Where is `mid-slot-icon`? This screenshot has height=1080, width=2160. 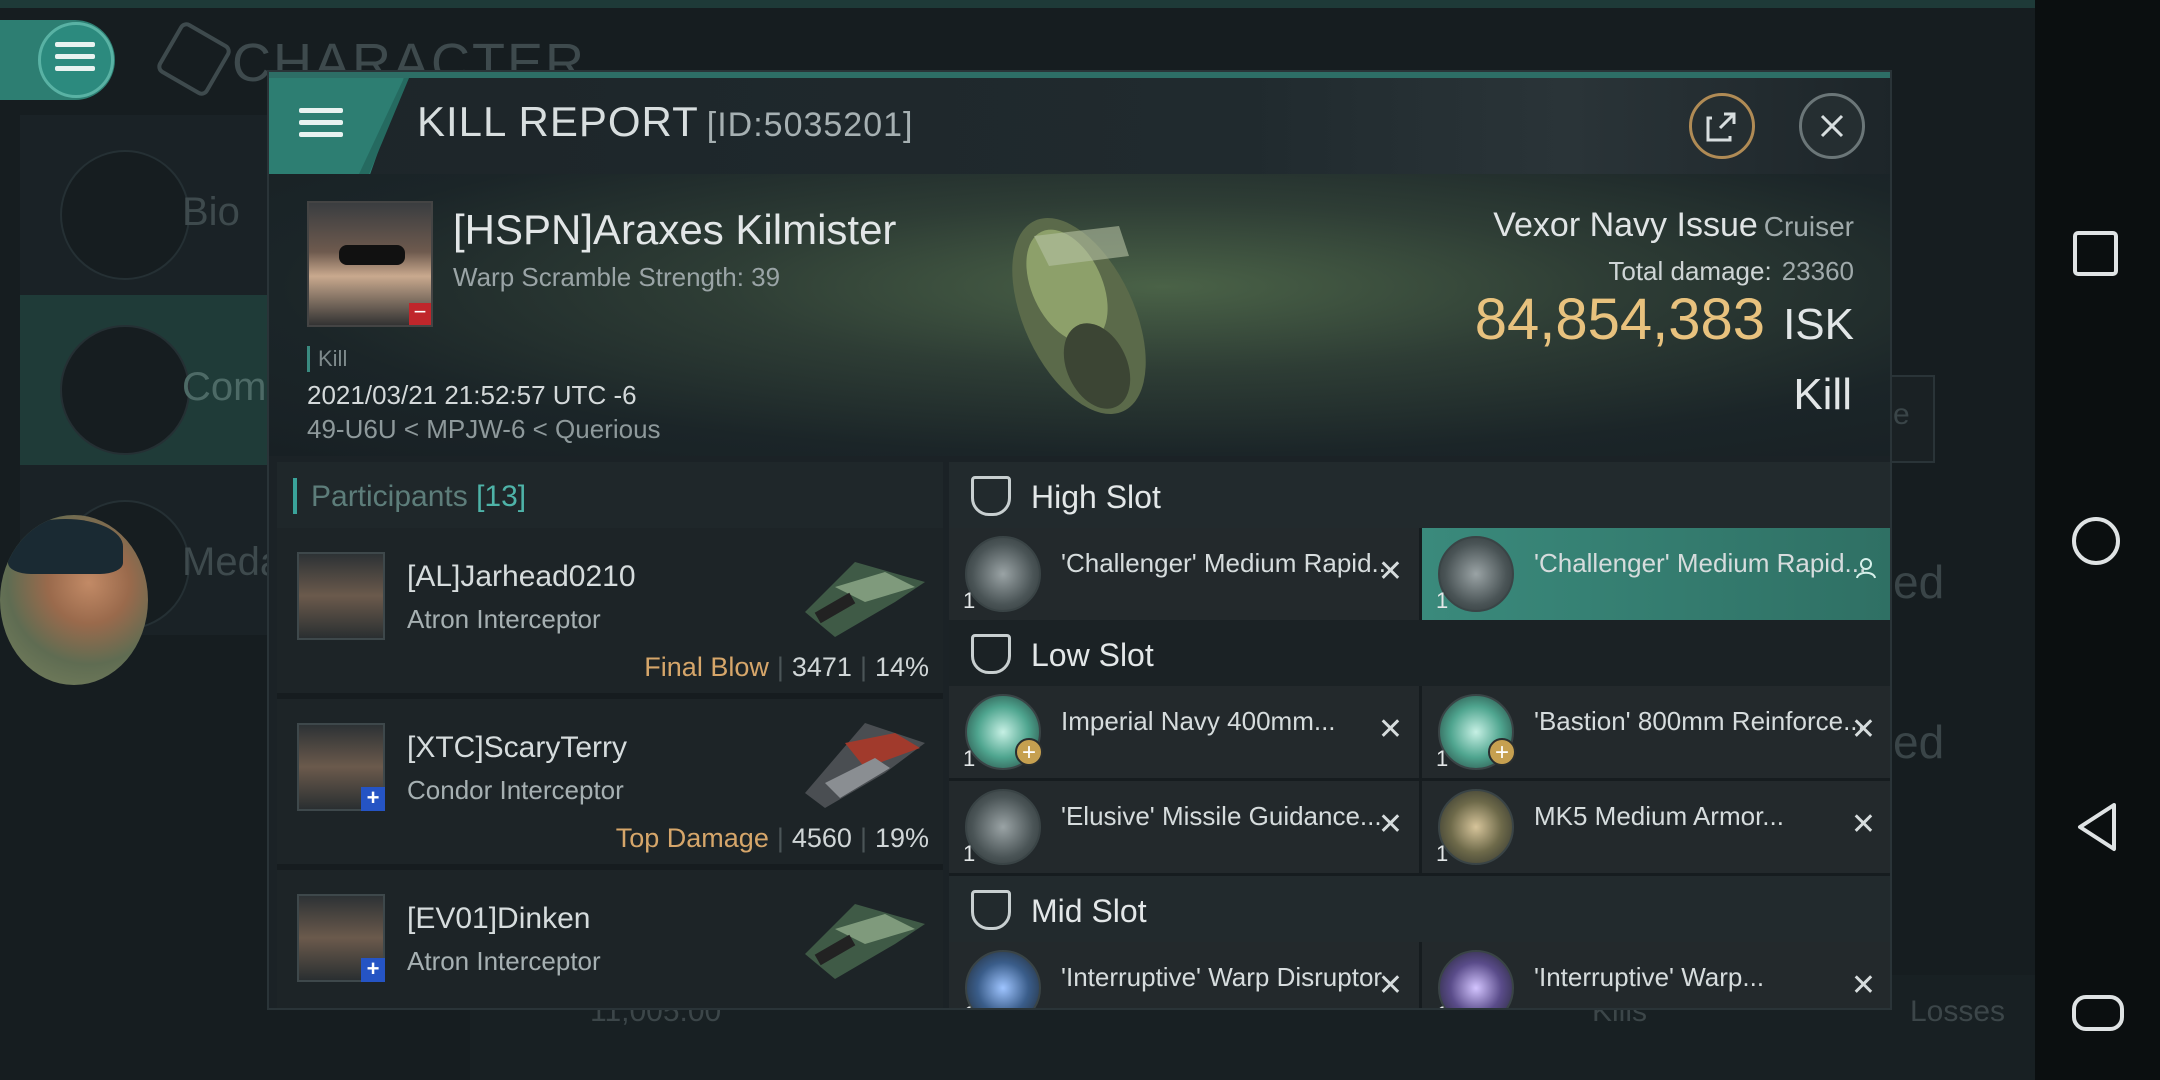 mid-slot-icon is located at coordinates (991, 910).